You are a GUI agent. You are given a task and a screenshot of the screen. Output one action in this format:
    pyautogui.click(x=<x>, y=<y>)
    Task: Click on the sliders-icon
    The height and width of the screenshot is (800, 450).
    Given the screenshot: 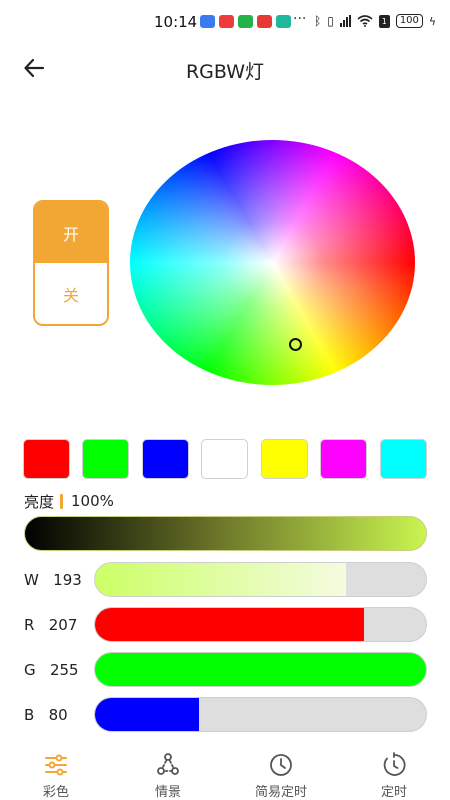 What is the action you would take?
    pyautogui.click(x=56, y=765)
    